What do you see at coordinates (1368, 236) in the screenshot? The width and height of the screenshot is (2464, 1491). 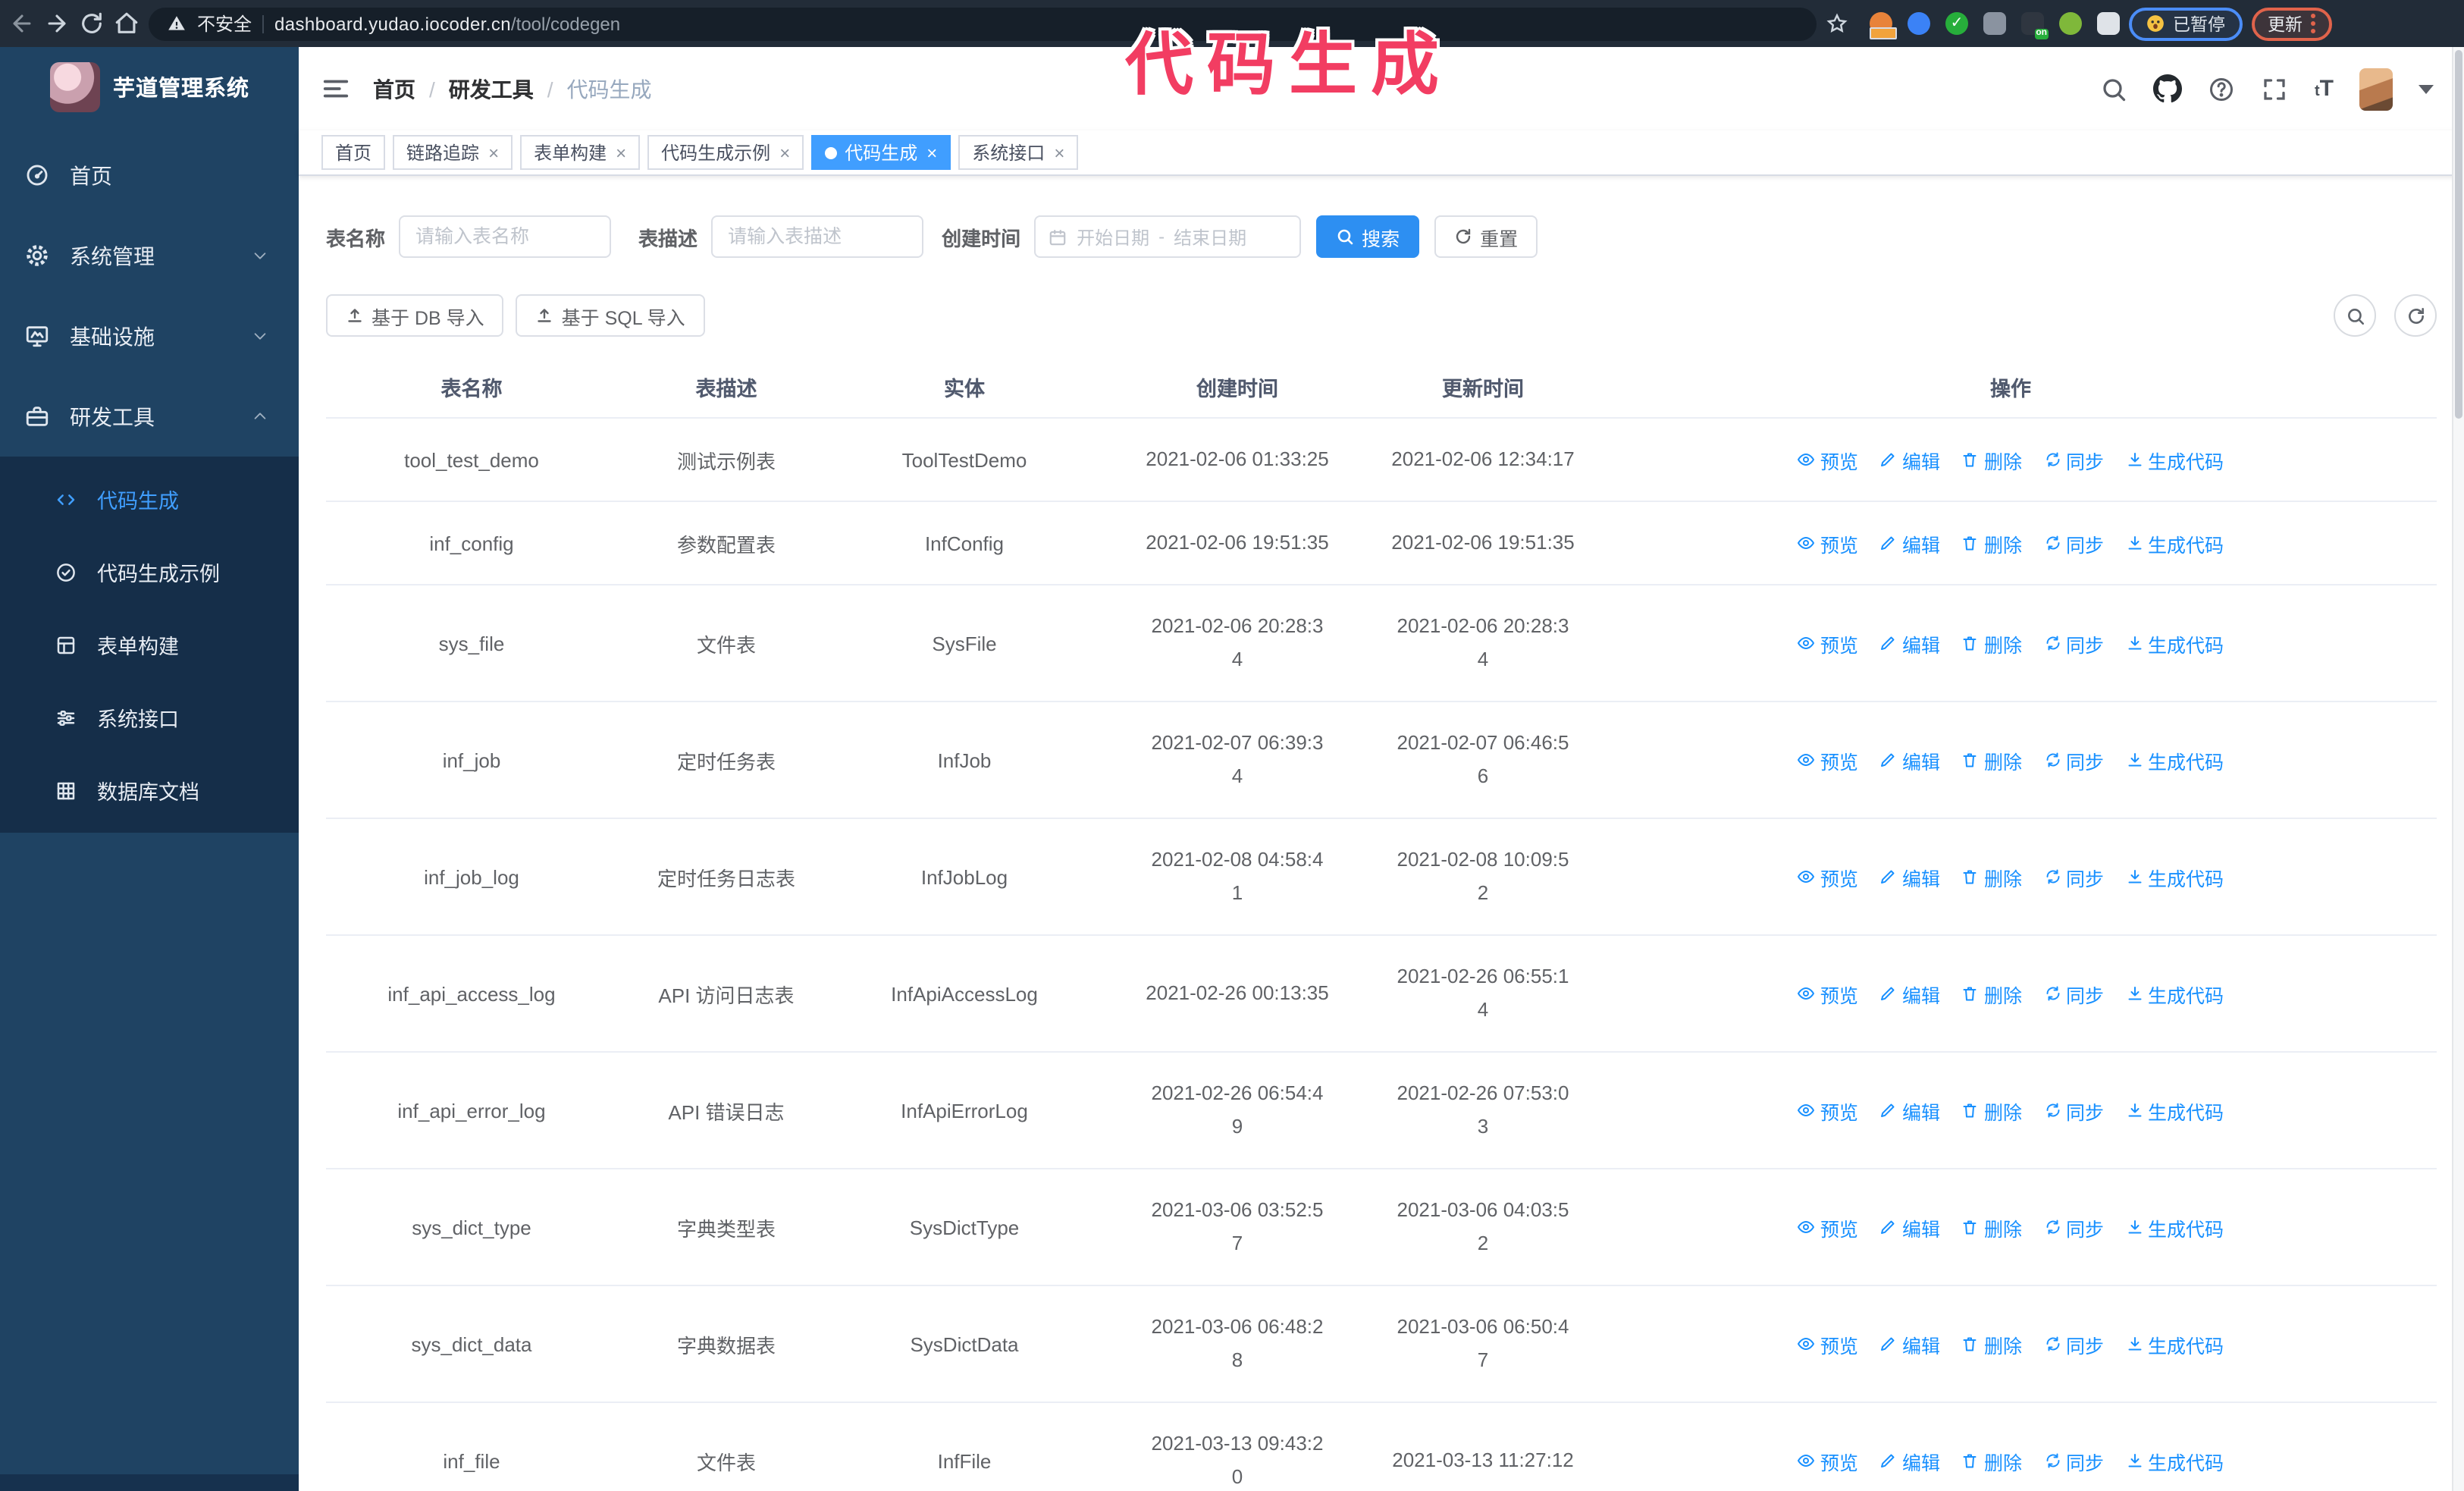 I see `search-button: 搜索` at bounding box center [1368, 236].